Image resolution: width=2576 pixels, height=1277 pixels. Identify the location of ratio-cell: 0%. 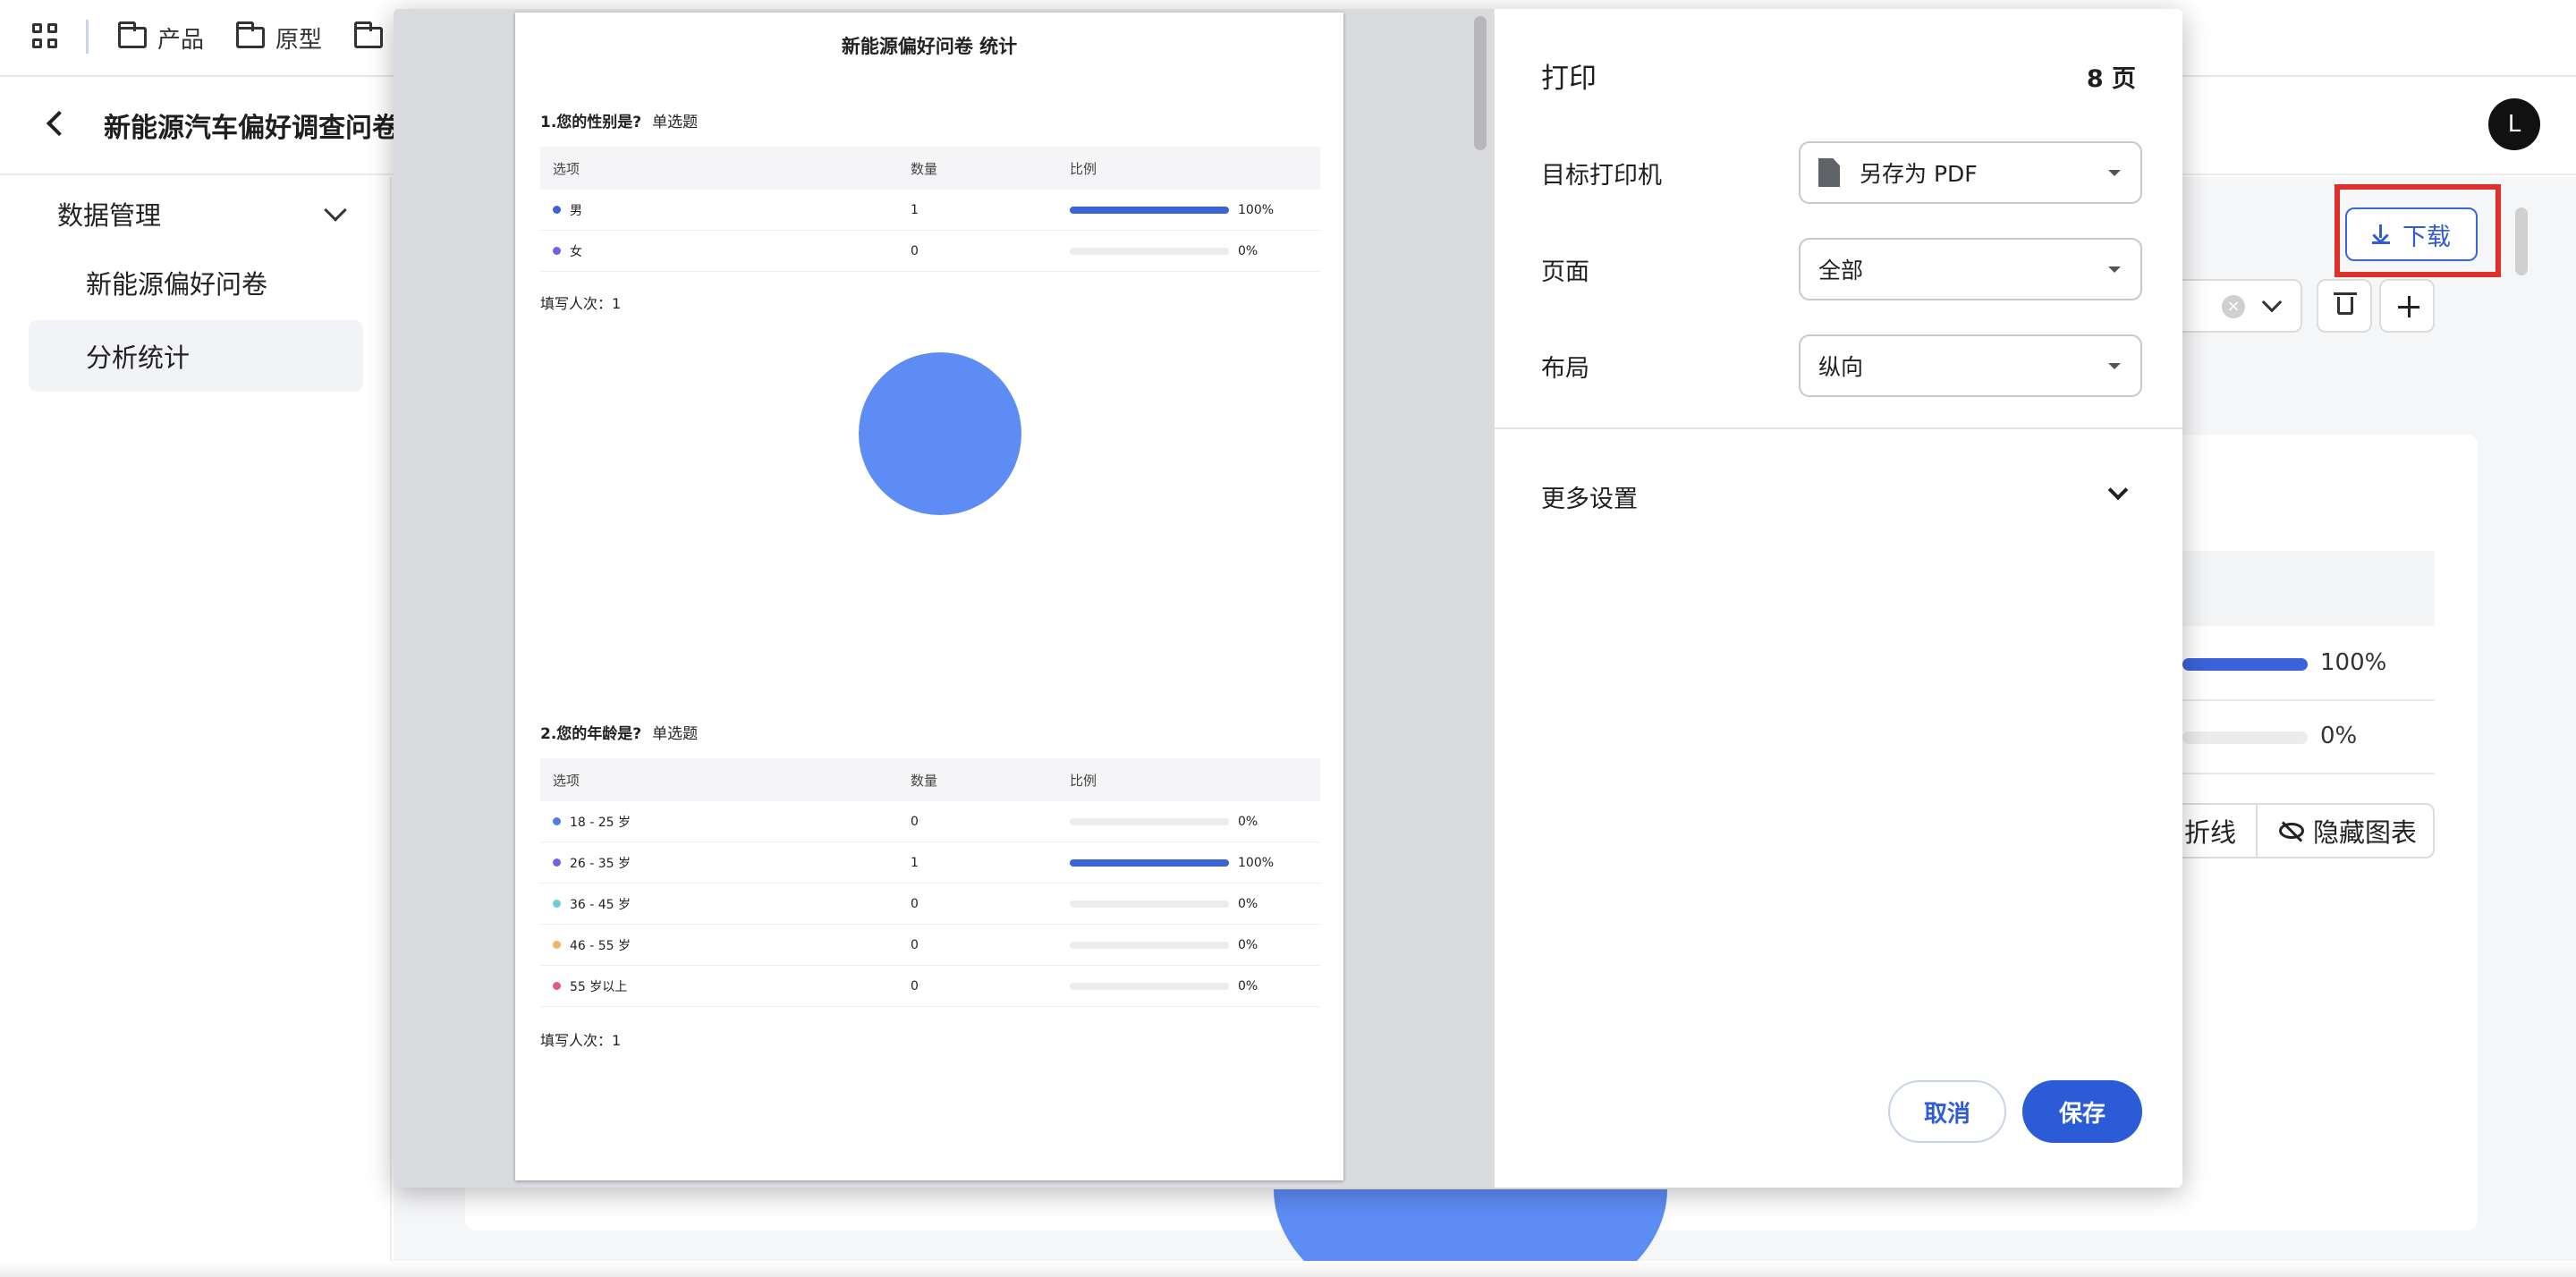
(1195, 251).